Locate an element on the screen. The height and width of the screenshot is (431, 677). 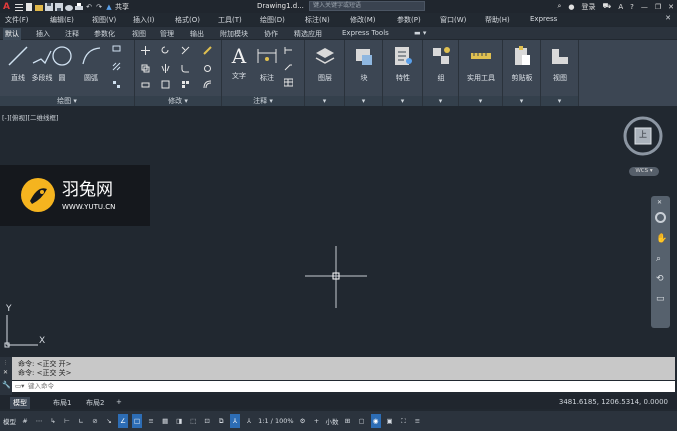
redo-icon: ↷ is located at coordinates (99, 7).